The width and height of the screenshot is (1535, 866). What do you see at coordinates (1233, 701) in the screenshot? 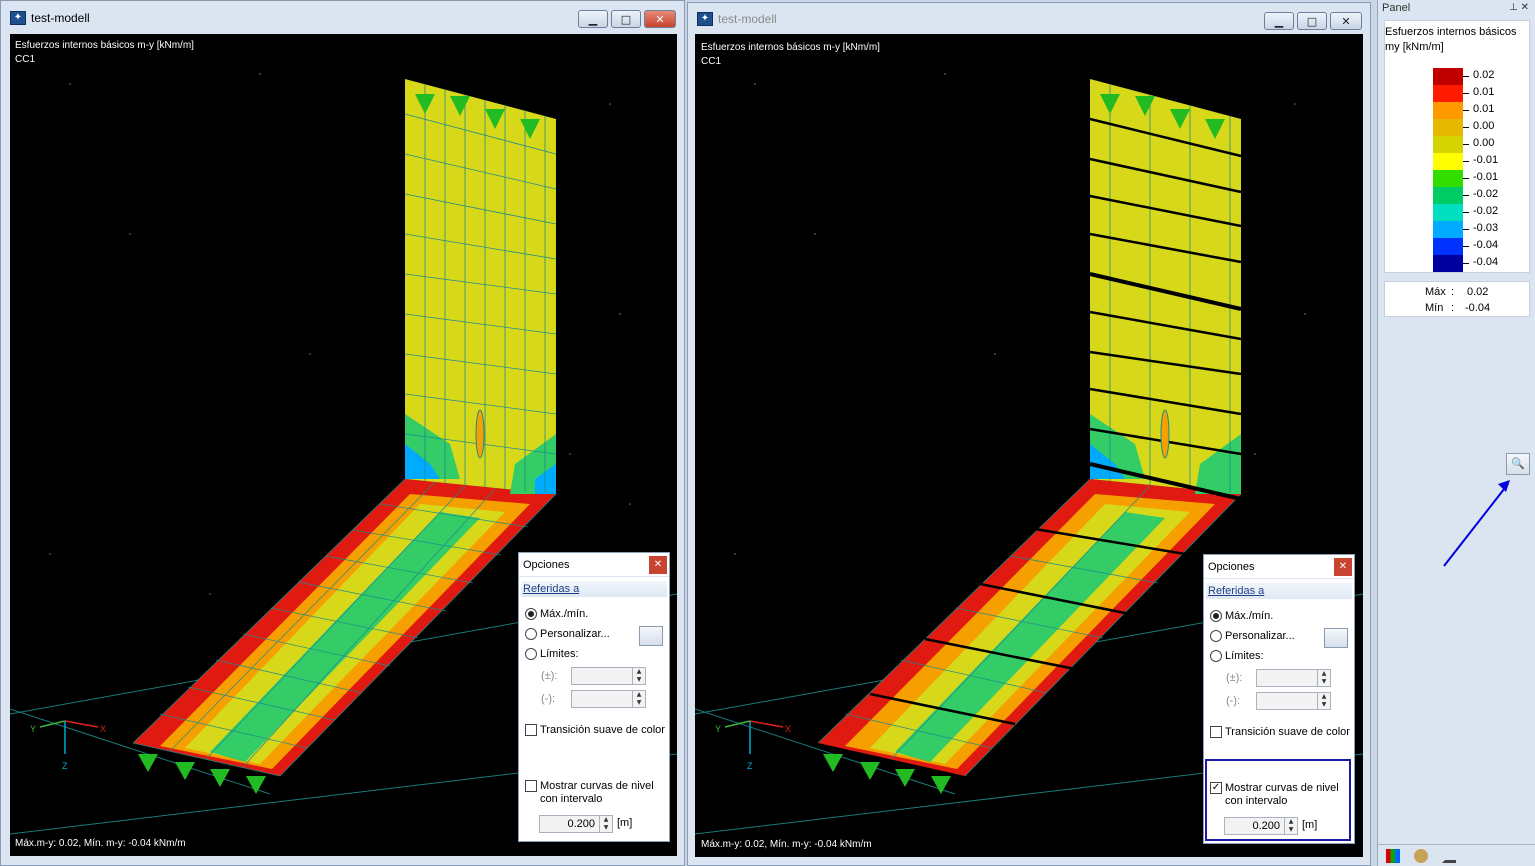
I see `minus-label: (-):` at bounding box center [1233, 701].